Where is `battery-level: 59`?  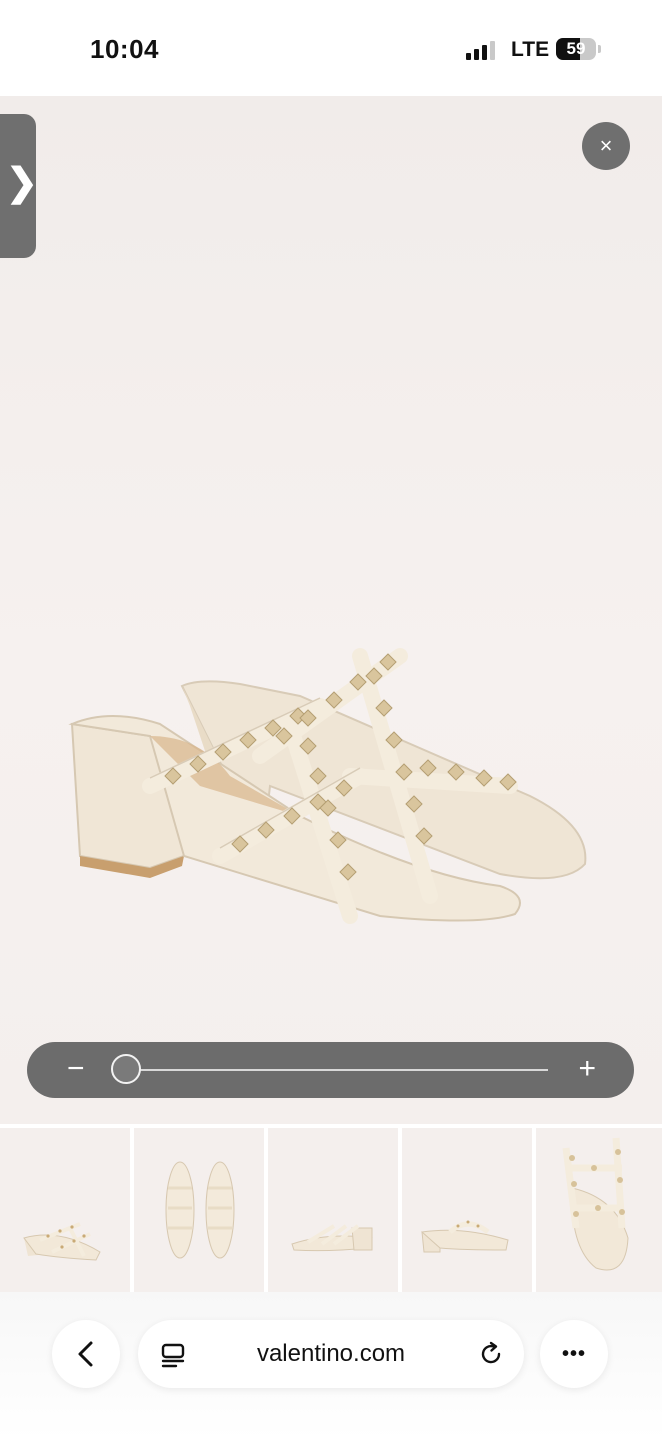 battery-level: 59 is located at coordinates (576, 48).